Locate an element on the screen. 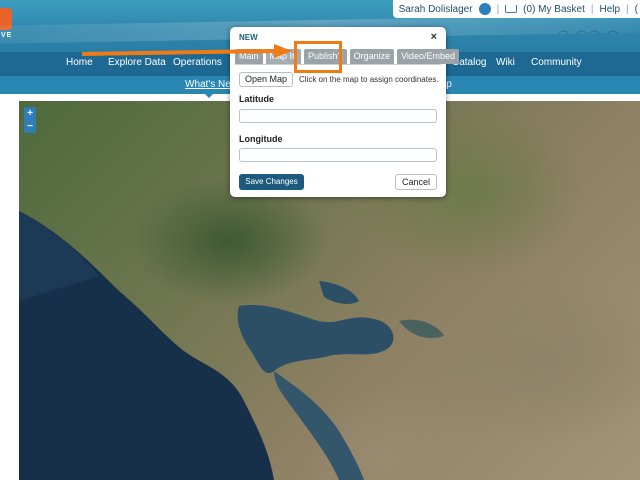 The image size is (640, 480). zoom-control: + − is located at coordinates (30, 120).